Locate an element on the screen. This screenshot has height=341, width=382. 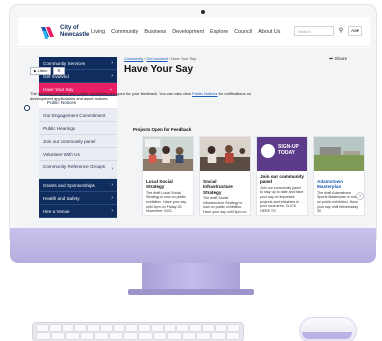
listen-toolbar: ▶ Listen ☰ is located at coordinates (47, 71).